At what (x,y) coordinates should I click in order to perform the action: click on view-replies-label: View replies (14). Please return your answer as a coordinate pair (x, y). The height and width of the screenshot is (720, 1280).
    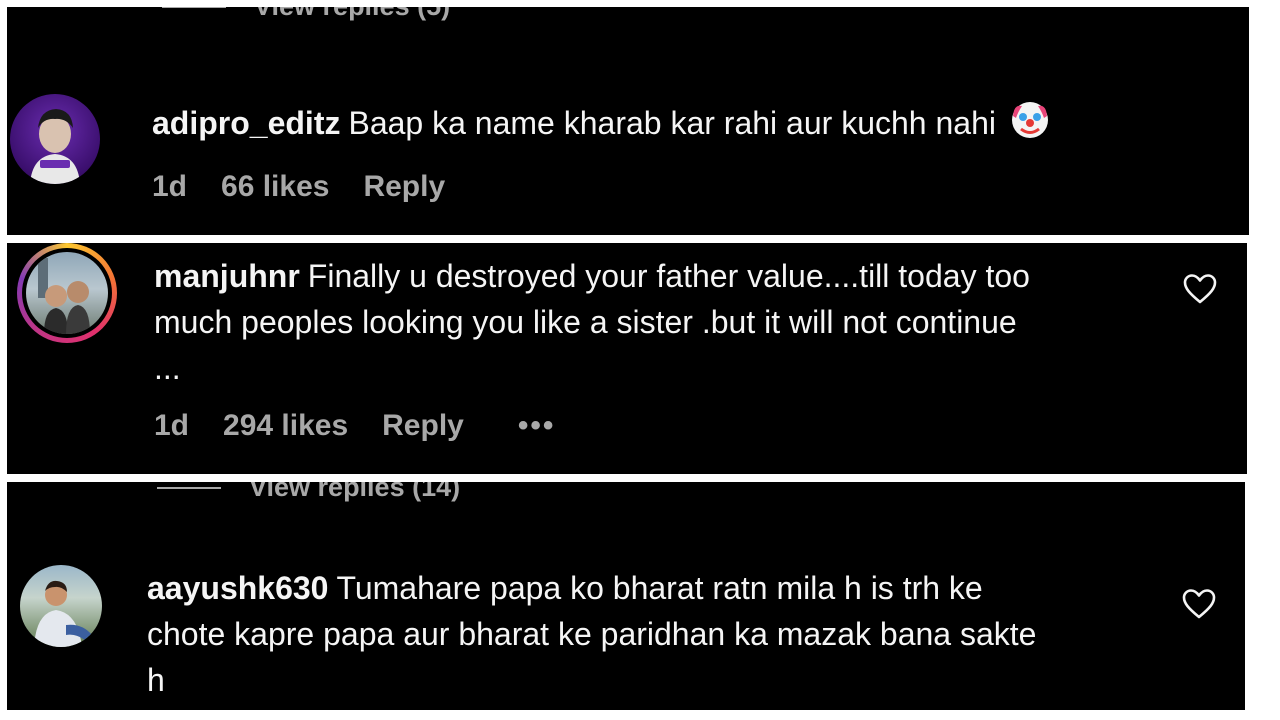
    Looking at the image, I should click on (355, 492).